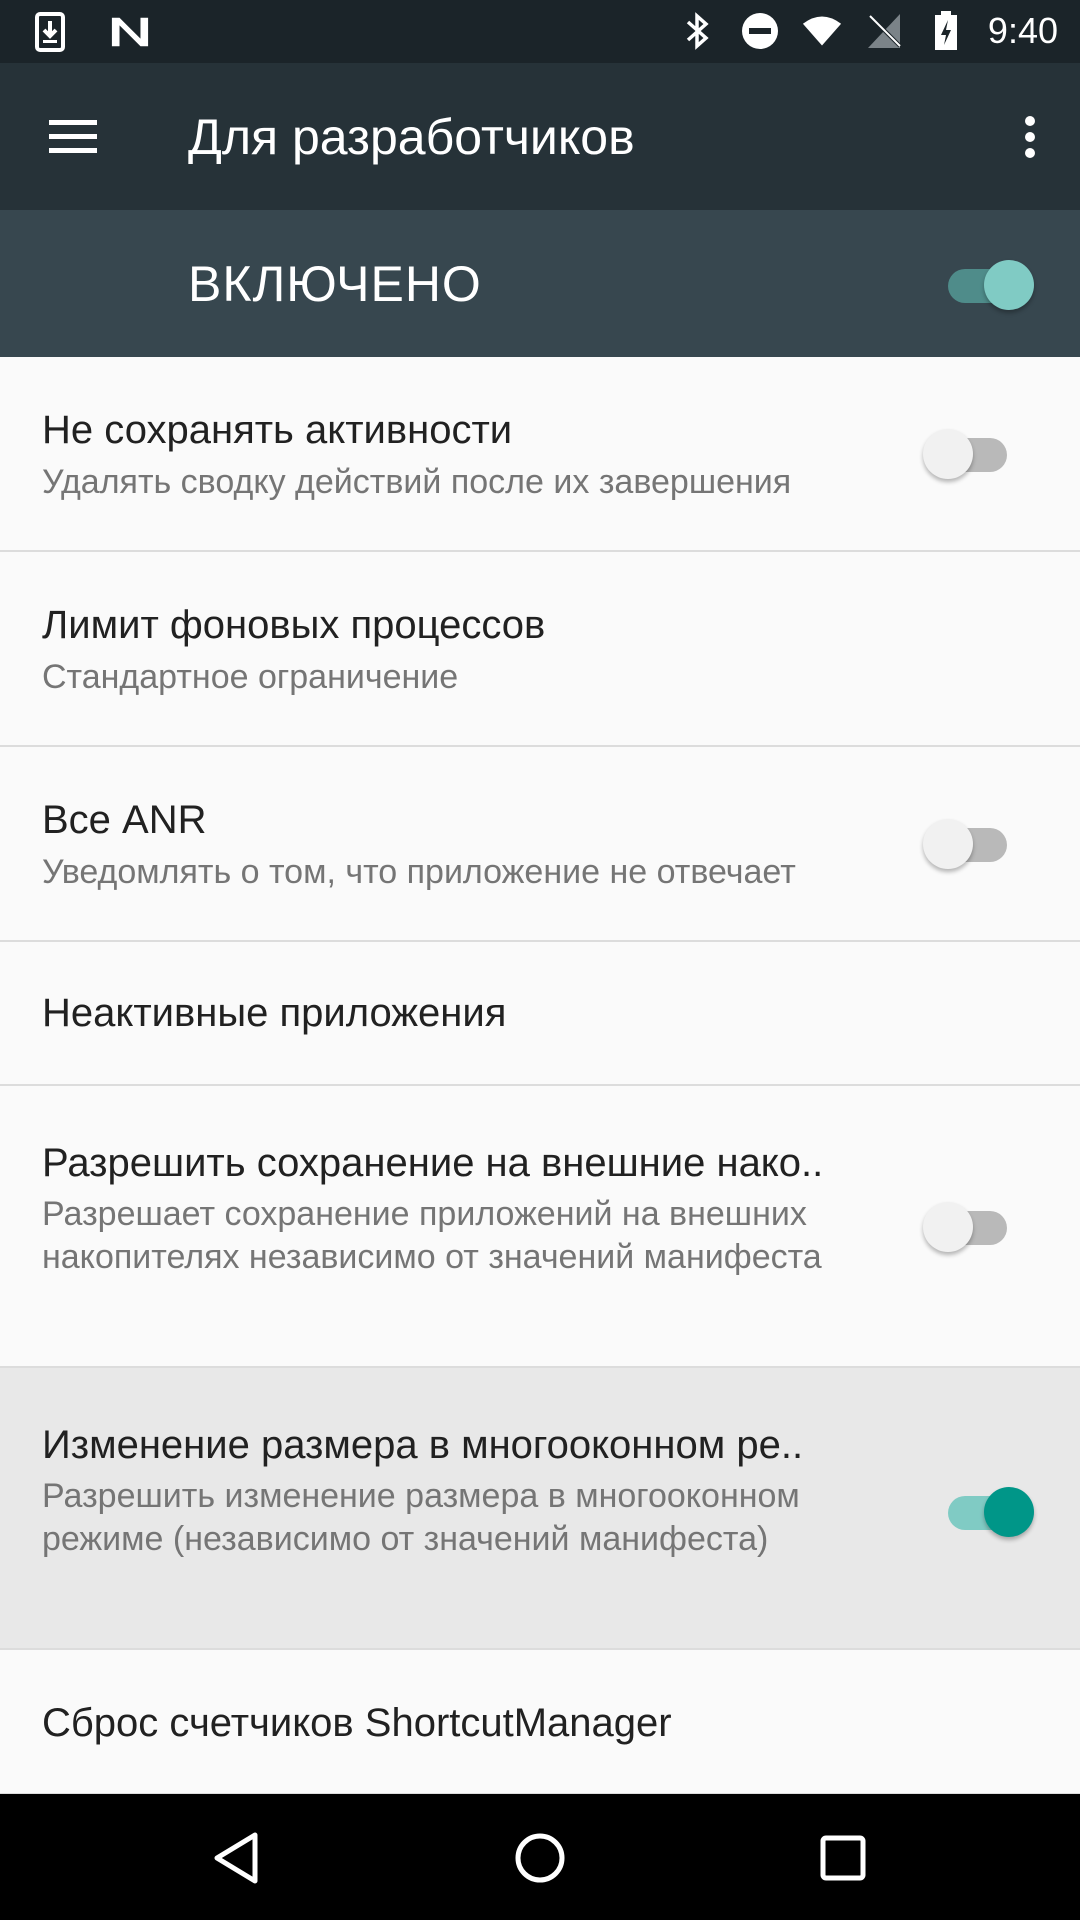  I want to click on app-bar: Для разработчиков, so click(540, 136).